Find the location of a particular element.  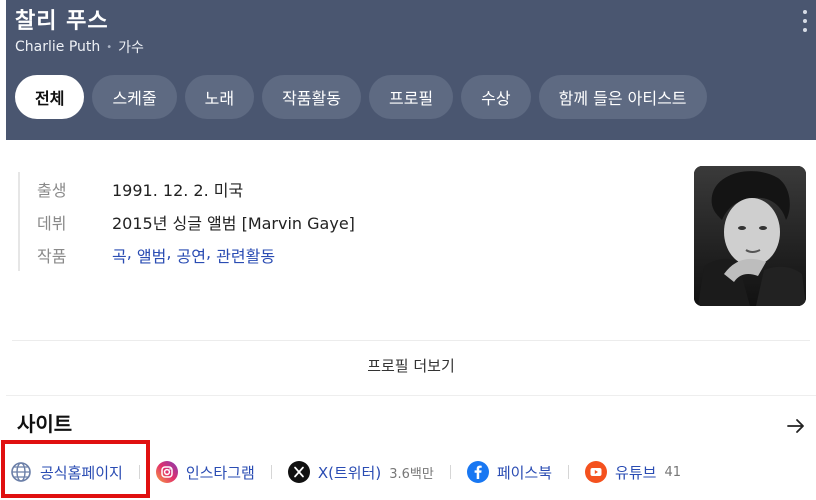

tab-songs: 노래 is located at coordinates (219, 97).